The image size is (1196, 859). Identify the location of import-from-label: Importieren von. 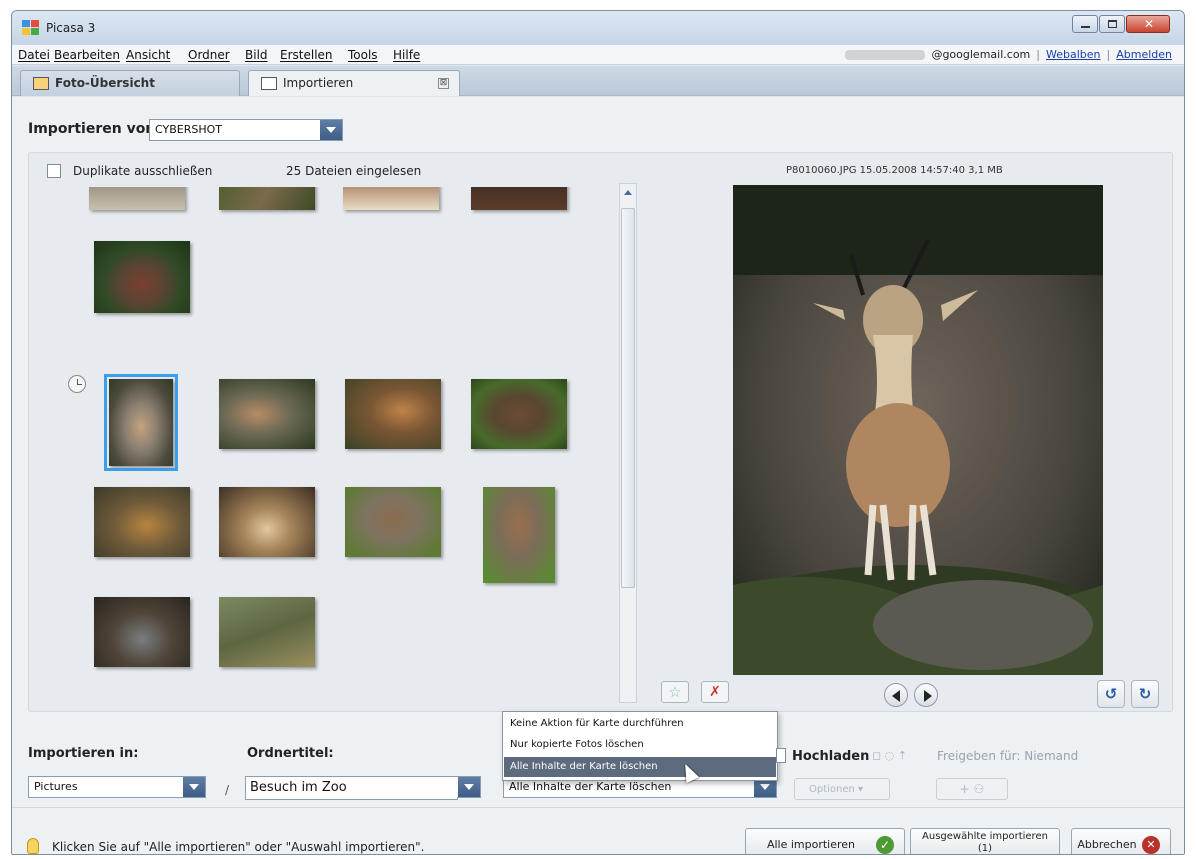
(92, 129).